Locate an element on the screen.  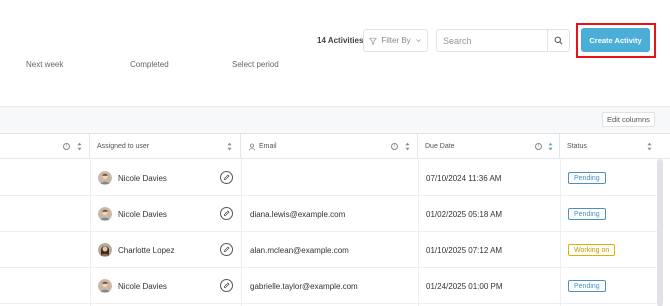
due-date-cell: 01/10/2025 07:12 AM is located at coordinates (464, 250).